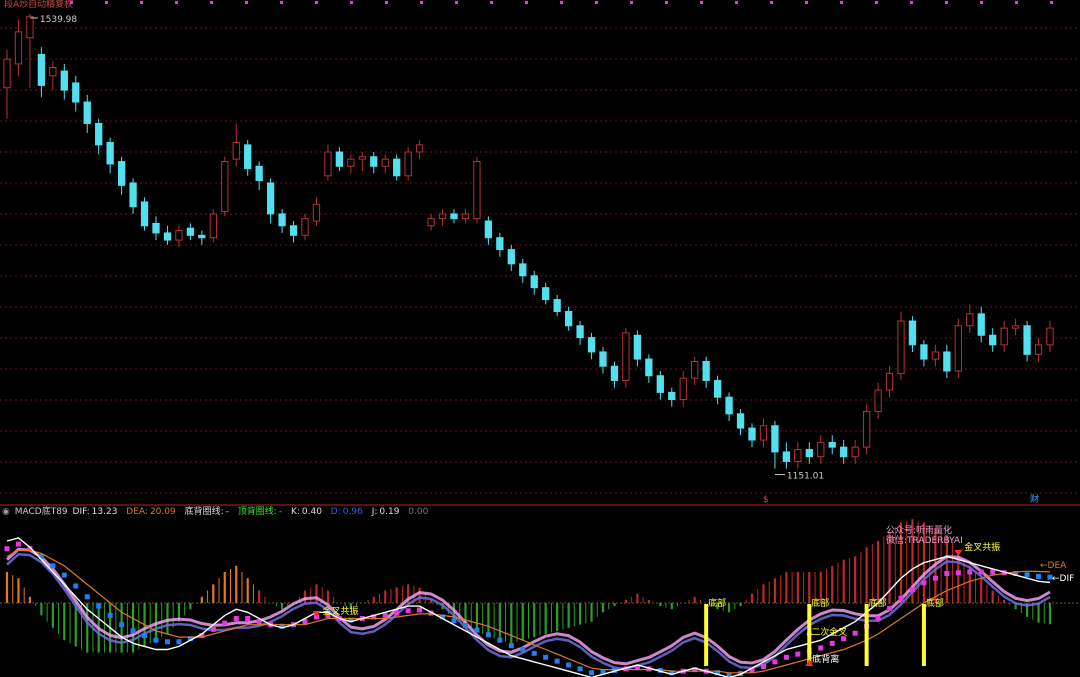 This screenshot has width=1080, height=677. I want to click on cross-arrow-right, so click(958, 553).